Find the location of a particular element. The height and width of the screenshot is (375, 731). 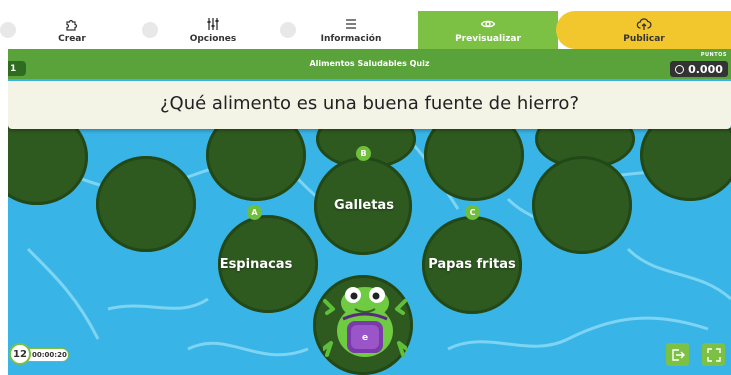

player-badge: e is located at coordinates (365, 338).